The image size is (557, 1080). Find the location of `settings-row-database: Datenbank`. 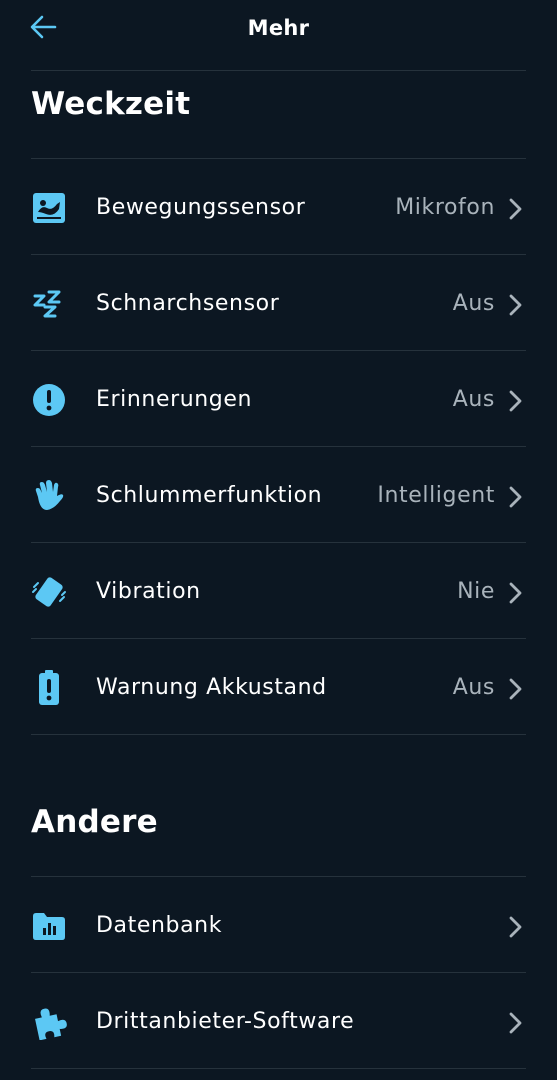

settings-row-database: Datenbank is located at coordinates (278, 926).